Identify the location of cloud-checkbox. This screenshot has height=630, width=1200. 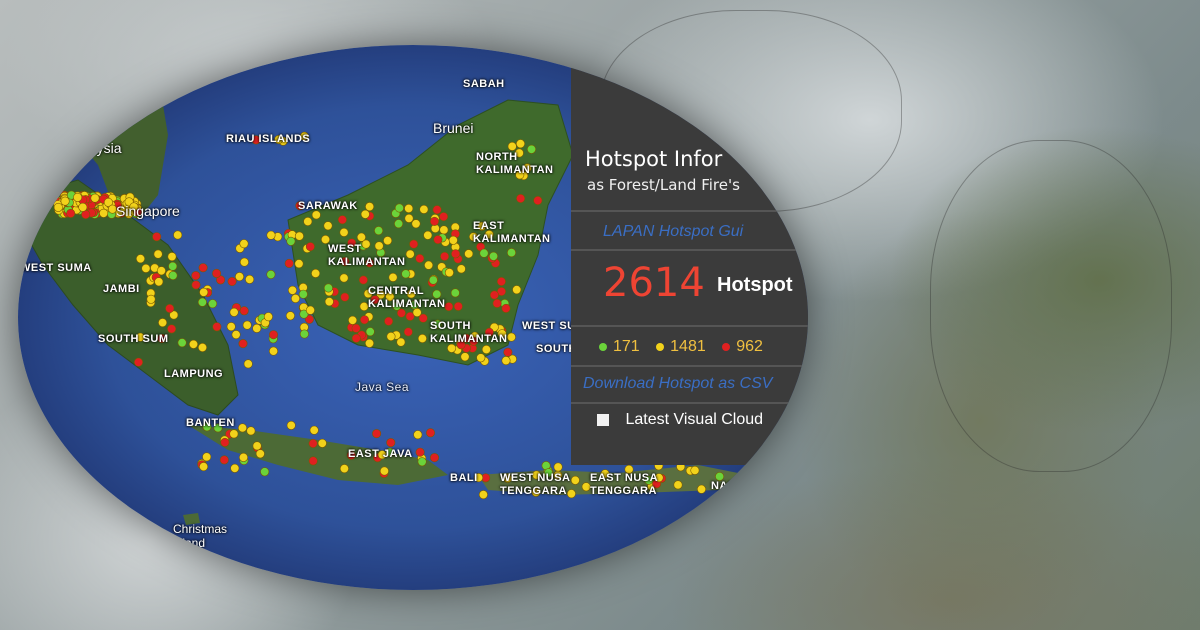
(603, 420).